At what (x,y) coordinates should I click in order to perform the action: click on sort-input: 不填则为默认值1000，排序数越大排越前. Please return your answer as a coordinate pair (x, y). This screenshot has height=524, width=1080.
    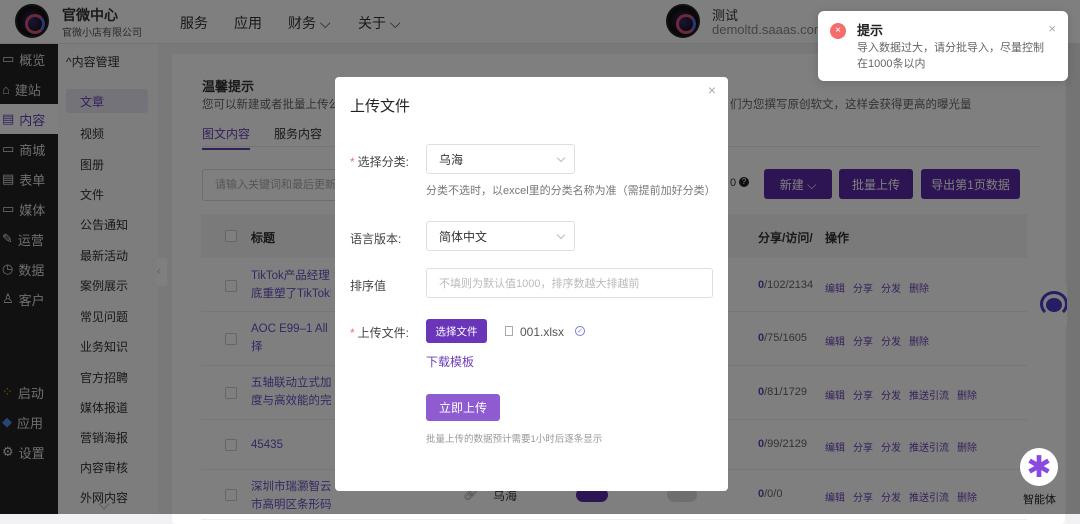
    Looking at the image, I should click on (569, 283).